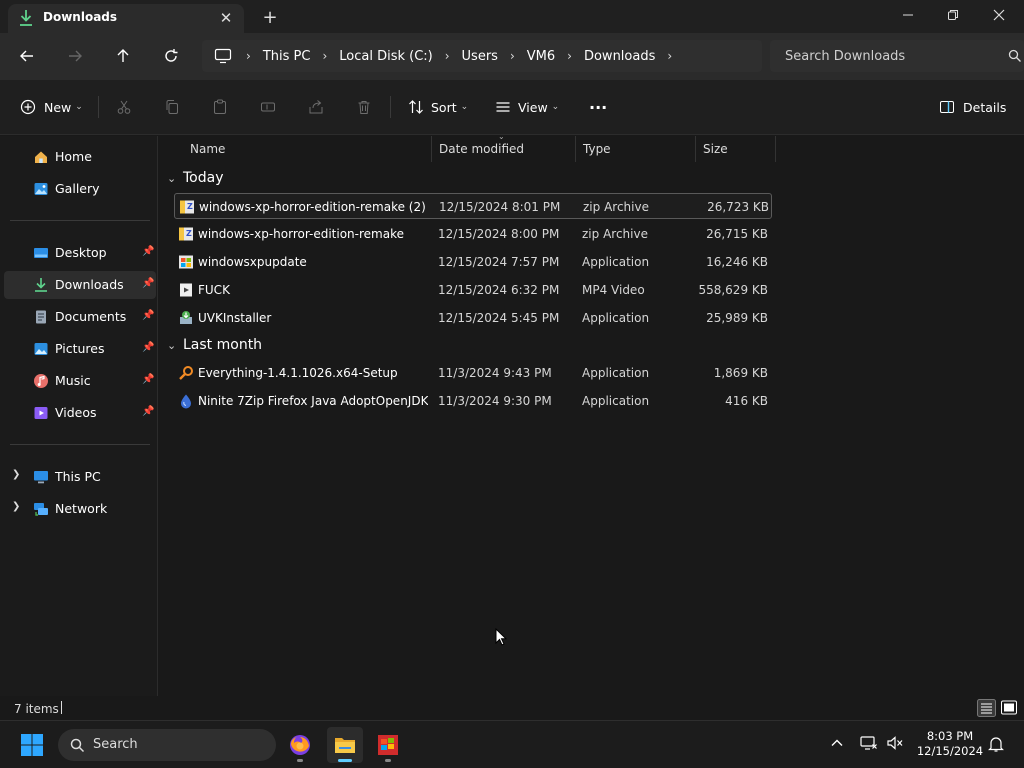 This screenshot has height=768, width=1024. I want to click on column-header-name: Name, so click(307, 149).